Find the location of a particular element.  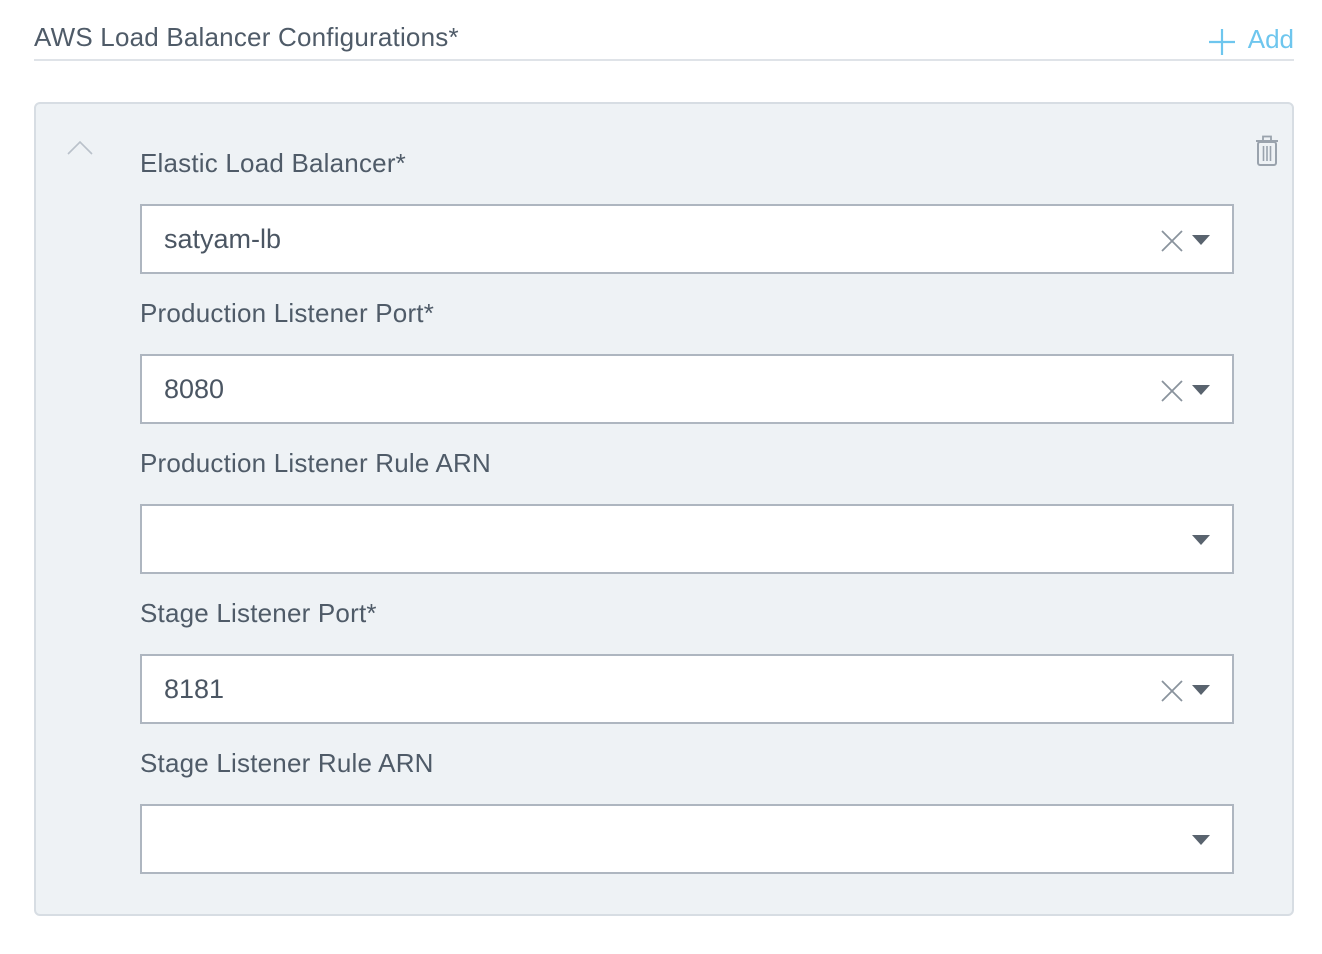

stage-listener-port-select: 8181 is located at coordinates (687, 689).